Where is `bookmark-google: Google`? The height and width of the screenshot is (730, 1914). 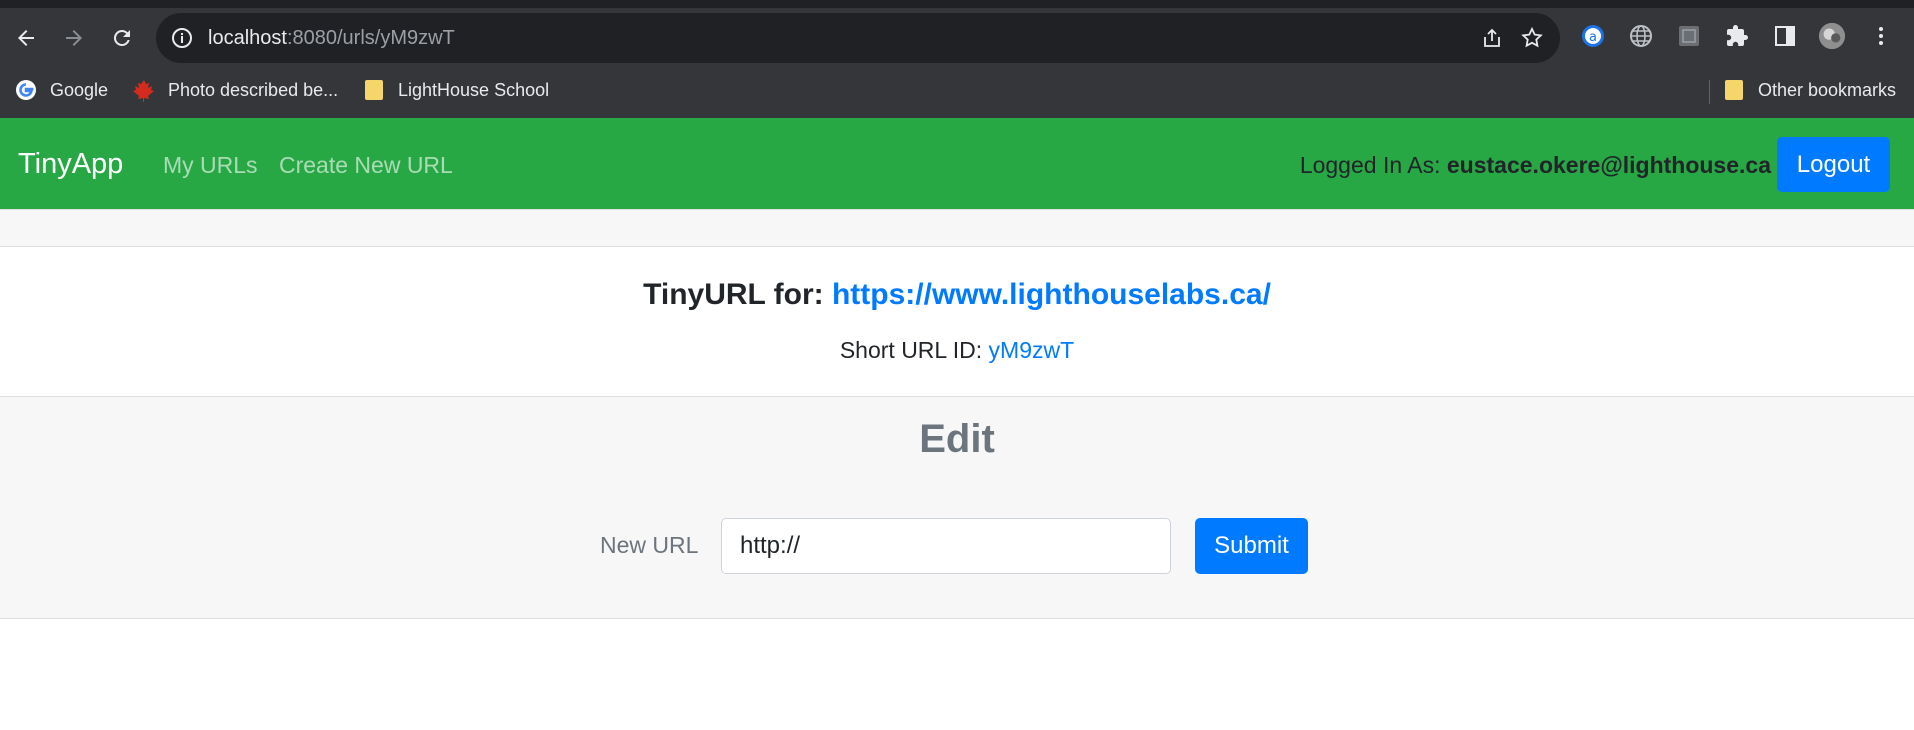
bookmark-google: Google is located at coordinates (61, 90).